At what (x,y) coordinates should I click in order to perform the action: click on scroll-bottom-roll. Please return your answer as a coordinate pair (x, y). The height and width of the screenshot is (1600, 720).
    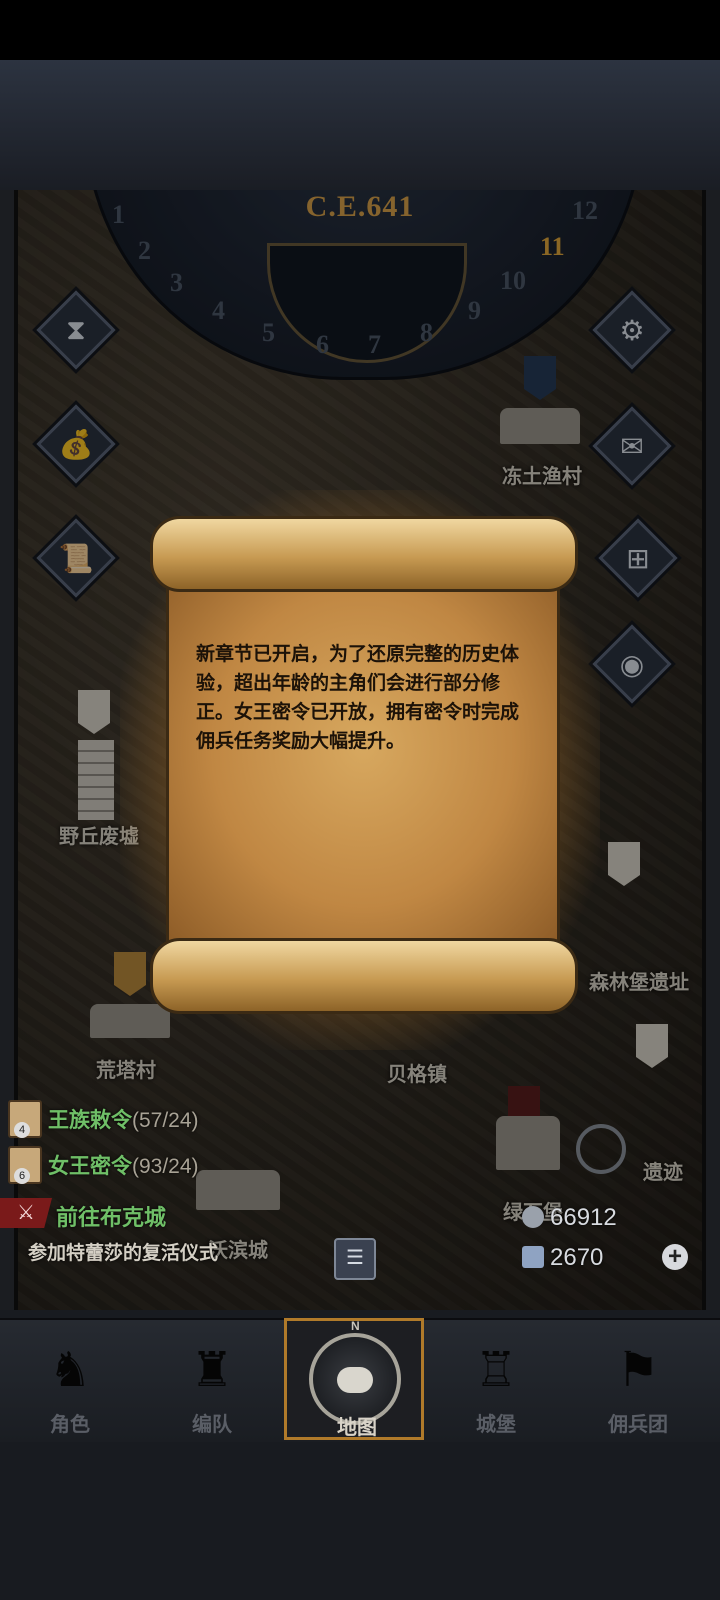
    Looking at the image, I should click on (364, 976).